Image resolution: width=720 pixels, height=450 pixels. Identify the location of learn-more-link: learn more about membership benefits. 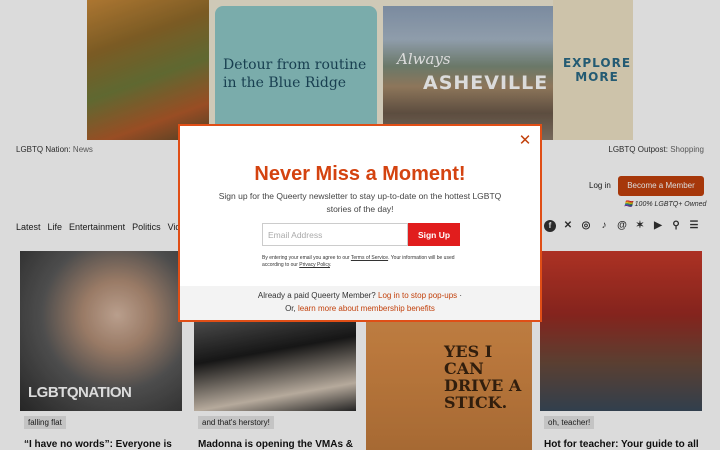
(366, 308).